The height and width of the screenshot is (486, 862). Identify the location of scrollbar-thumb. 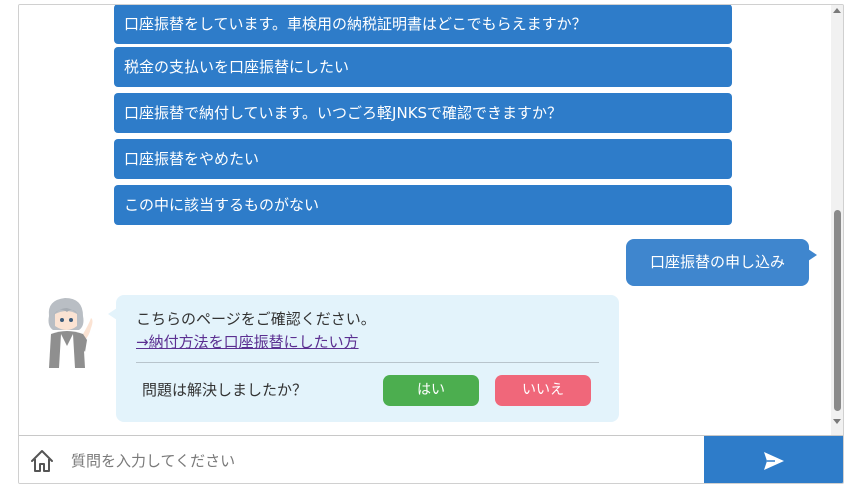
(837, 310).